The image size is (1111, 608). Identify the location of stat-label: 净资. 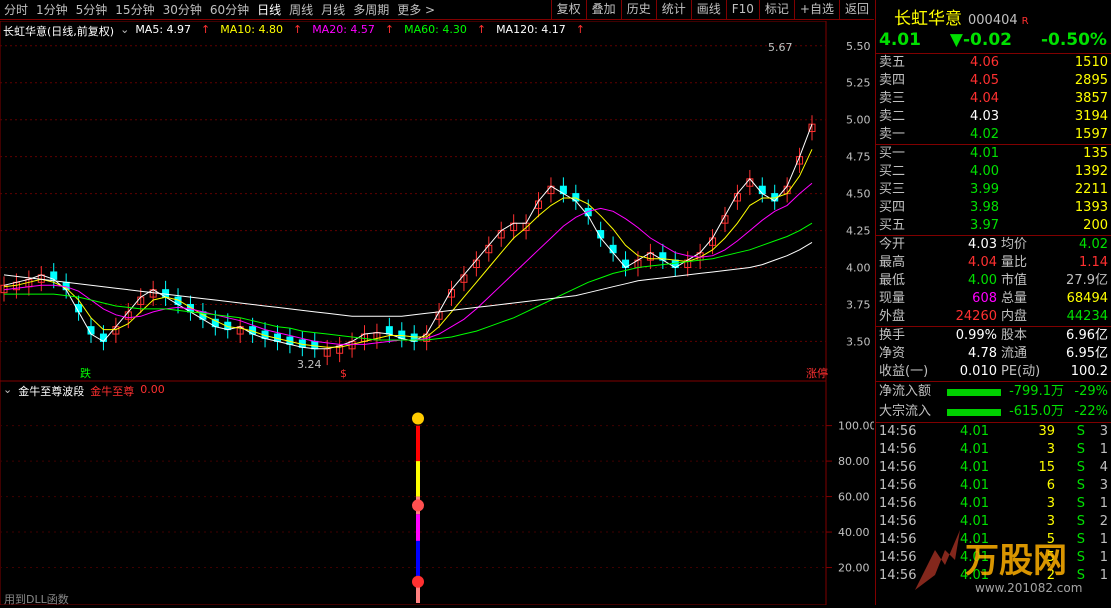
(892, 353).